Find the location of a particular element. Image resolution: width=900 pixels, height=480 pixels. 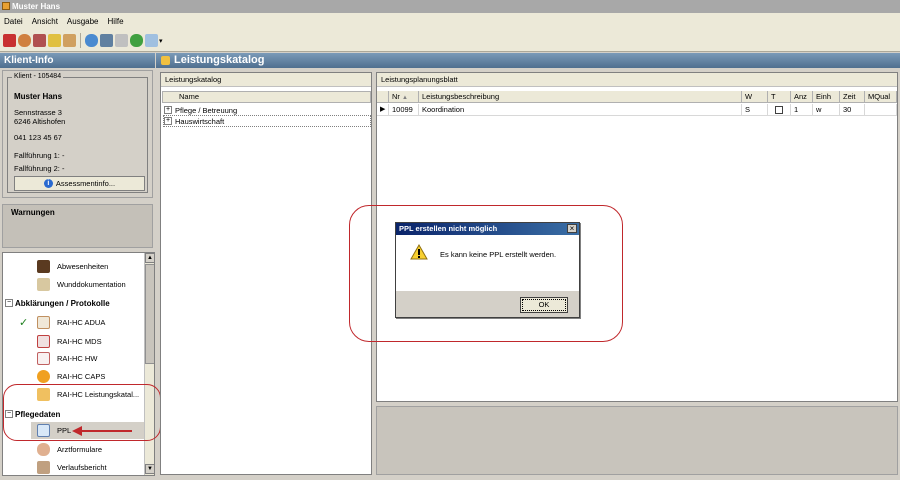

dialog-message: Es kann keine PPL erstellt werden. is located at coordinates (498, 254).